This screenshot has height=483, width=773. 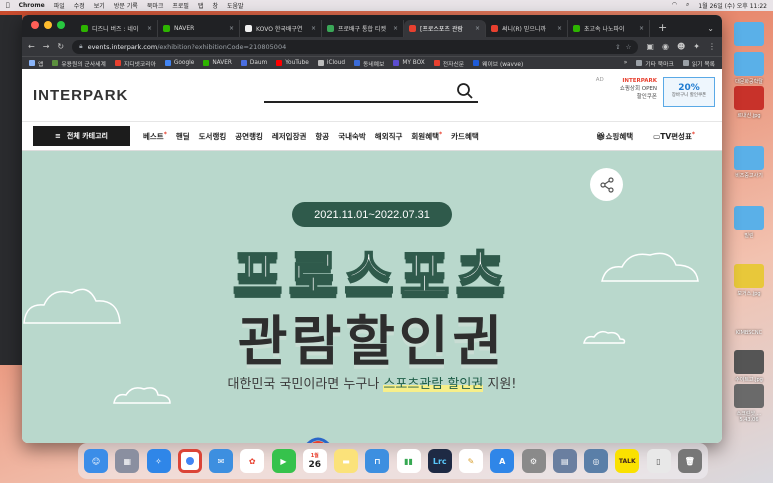 What do you see at coordinates (426, 136) in the screenshot?
I see `nav-item: 회원혜택*` at bounding box center [426, 136].